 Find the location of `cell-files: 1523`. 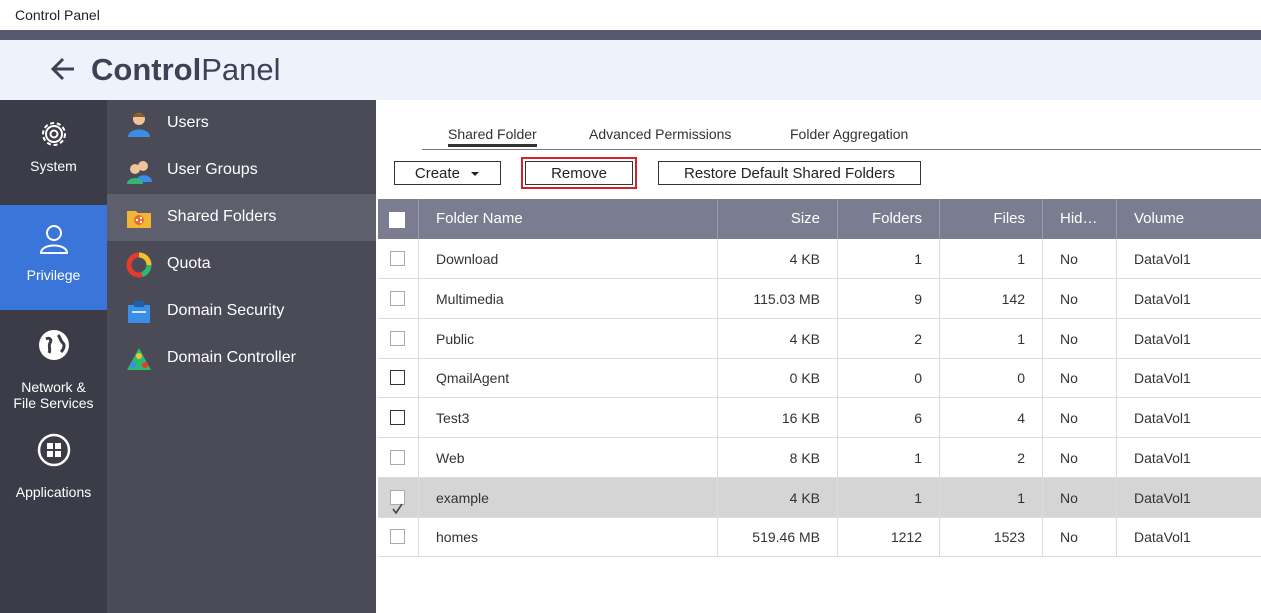

cell-files: 1523 is located at coordinates (990, 537).